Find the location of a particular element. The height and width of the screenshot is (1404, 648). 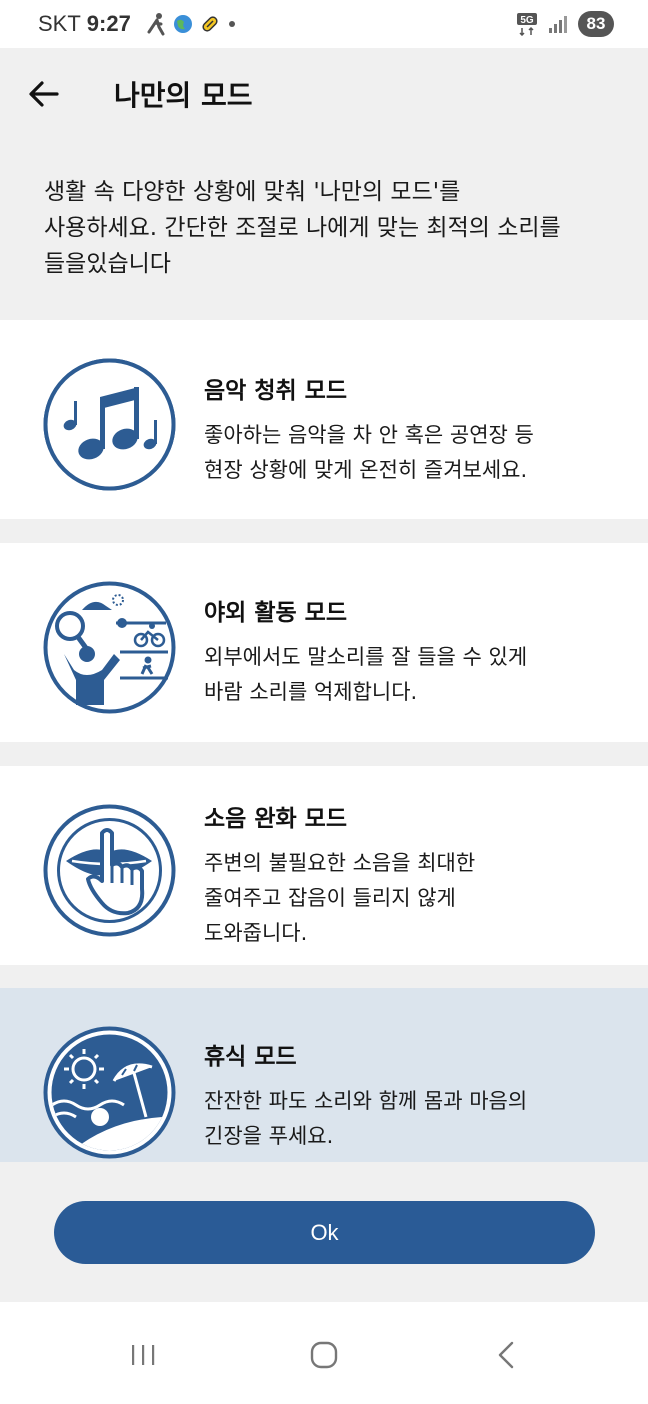

back-button is located at coordinates (44, 94).